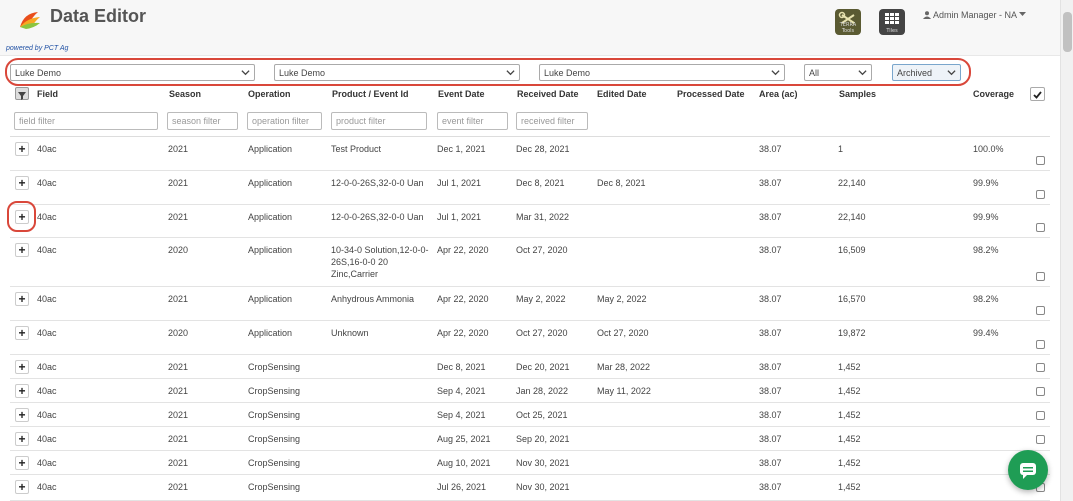 This screenshot has height=501, width=1073. What do you see at coordinates (926, 72) in the screenshot?
I see `status-select: Archived` at bounding box center [926, 72].